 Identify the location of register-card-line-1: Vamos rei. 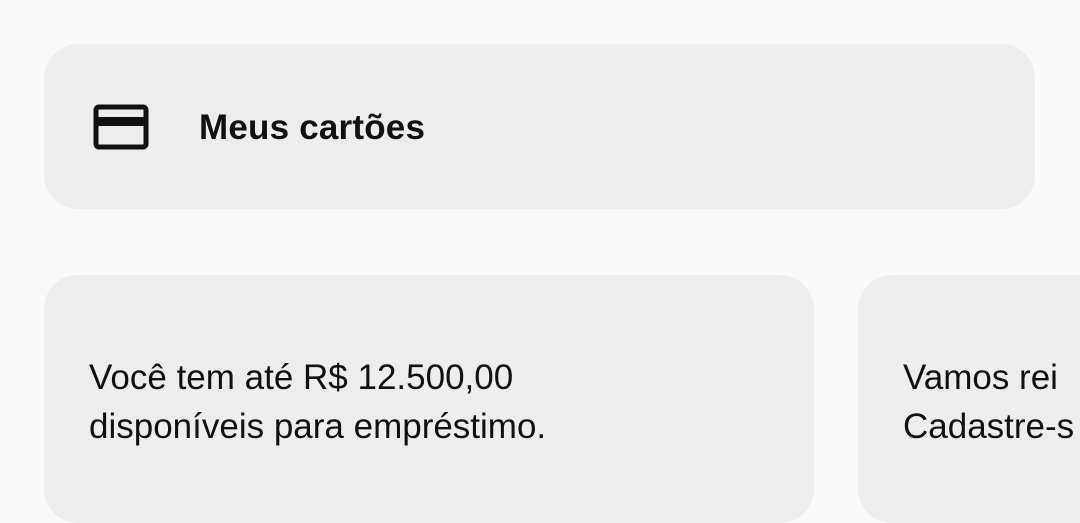
(980, 377).